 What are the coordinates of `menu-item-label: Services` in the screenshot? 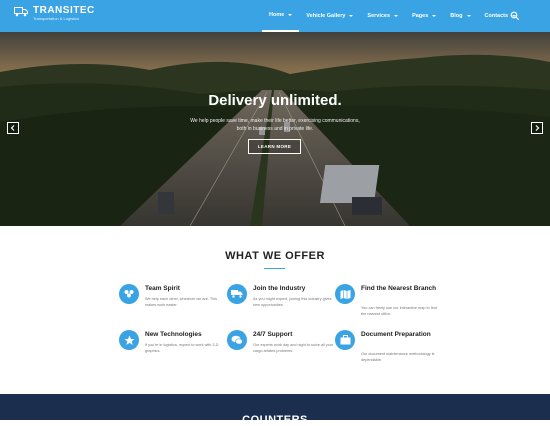 It's located at (379, 16).